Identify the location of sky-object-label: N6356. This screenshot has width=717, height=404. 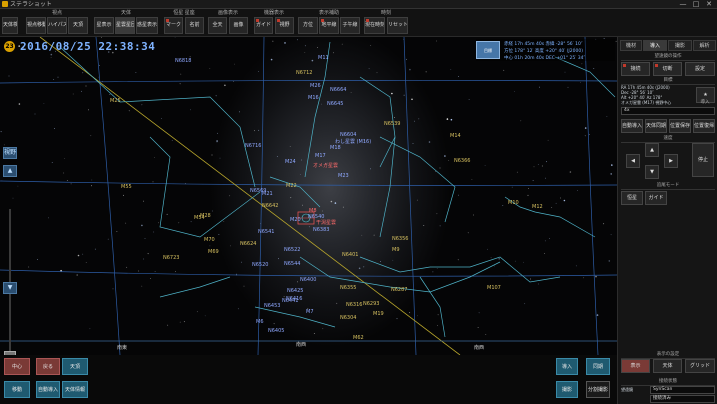
(400, 239).